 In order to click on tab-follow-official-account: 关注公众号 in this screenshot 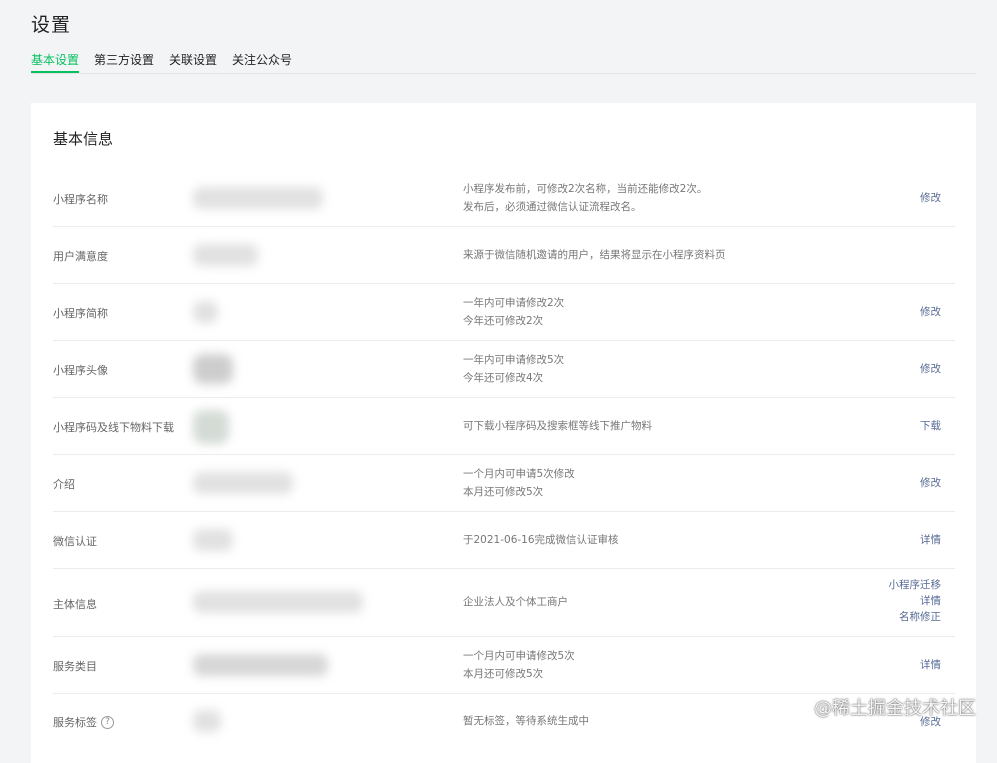, I will do `click(262, 61)`.